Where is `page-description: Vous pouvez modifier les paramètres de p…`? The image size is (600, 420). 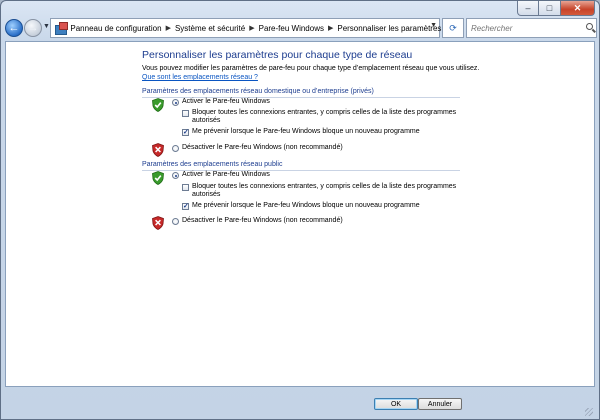 page-description: Vous pouvez modifier les paramètres de p… is located at coordinates (311, 68).